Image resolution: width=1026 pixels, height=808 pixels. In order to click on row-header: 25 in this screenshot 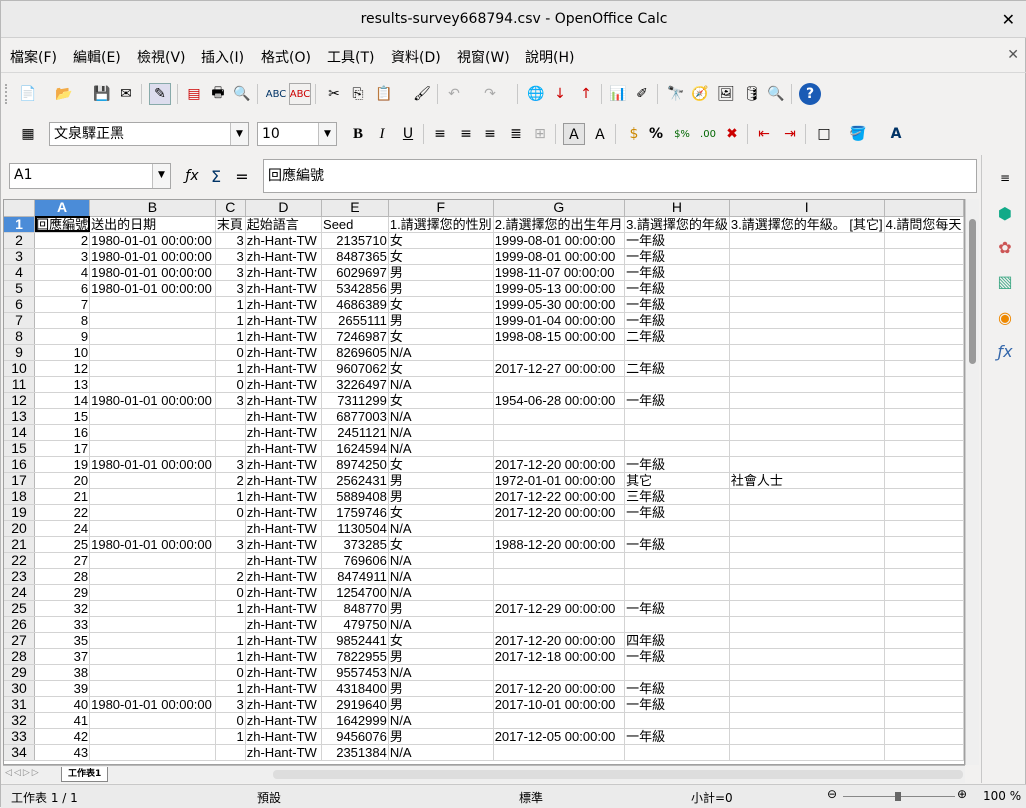, I will do `click(20, 608)`.